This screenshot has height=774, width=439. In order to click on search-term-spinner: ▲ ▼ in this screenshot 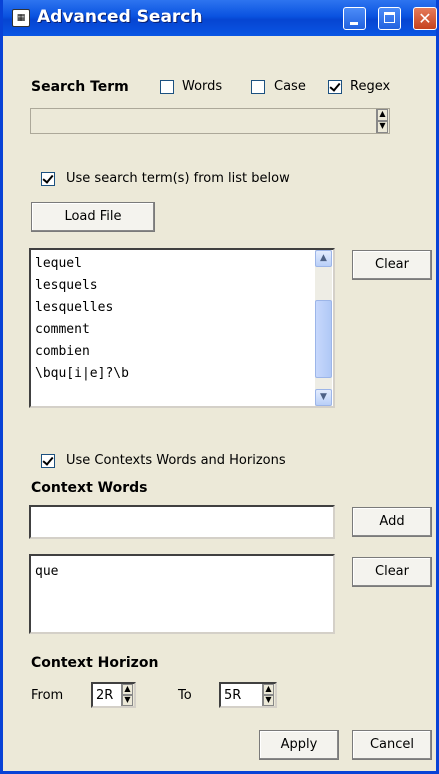, I will do `click(382, 121)`.